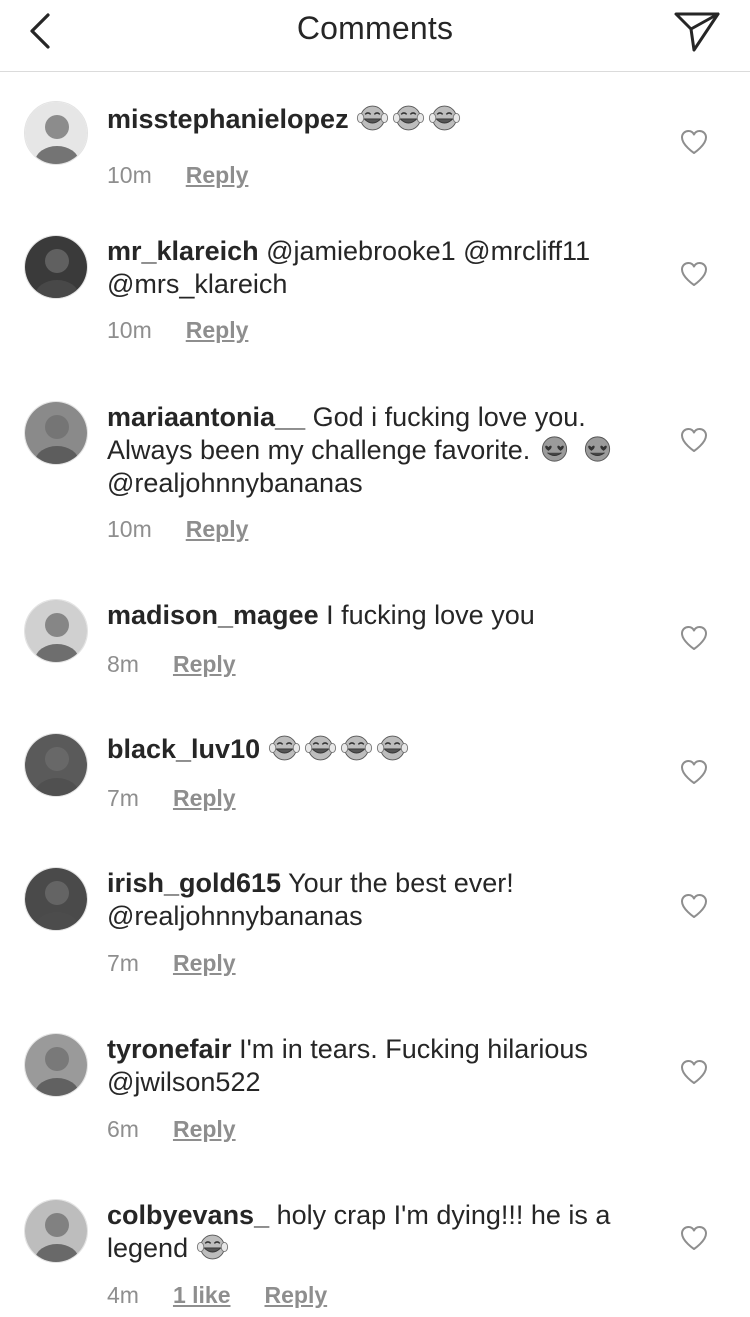 This screenshot has height=1317, width=750. What do you see at coordinates (228, 119) in the screenshot?
I see `comment-username: misstephanielopez` at bounding box center [228, 119].